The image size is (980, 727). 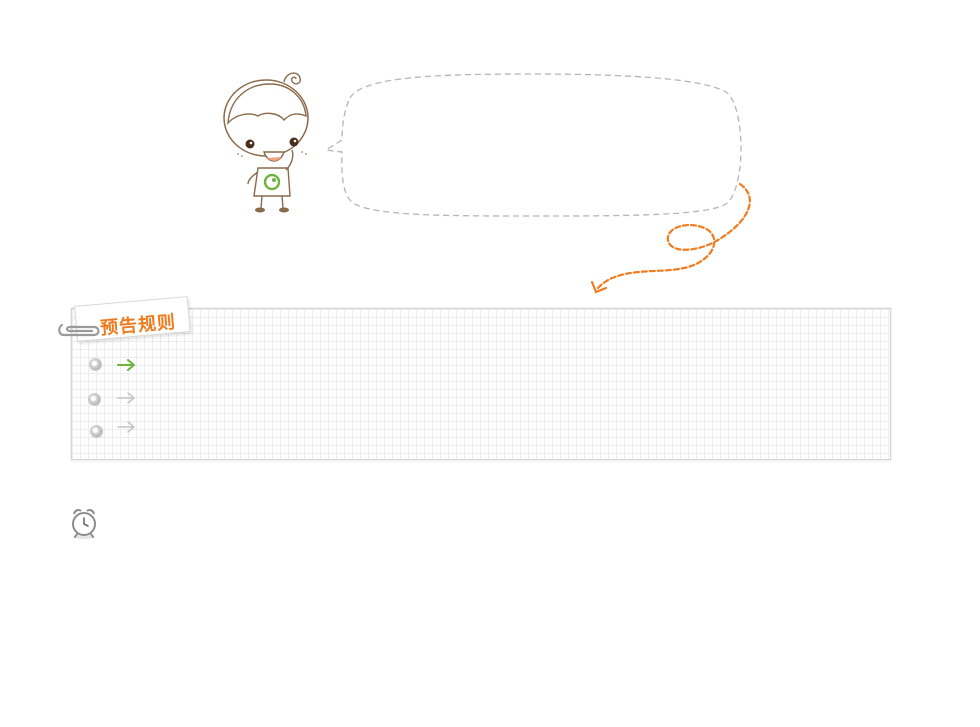 I want to click on paperclip-icon, so click(x=79, y=330).